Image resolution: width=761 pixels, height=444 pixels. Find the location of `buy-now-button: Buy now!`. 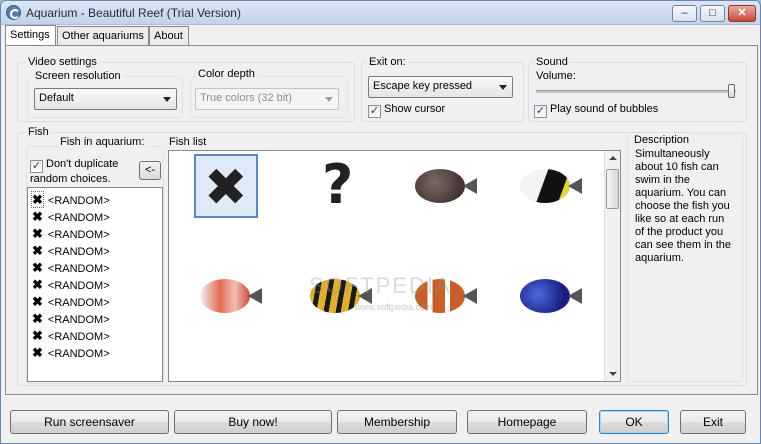

buy-now-button: Buy now! is located at coordinates (253, 422).